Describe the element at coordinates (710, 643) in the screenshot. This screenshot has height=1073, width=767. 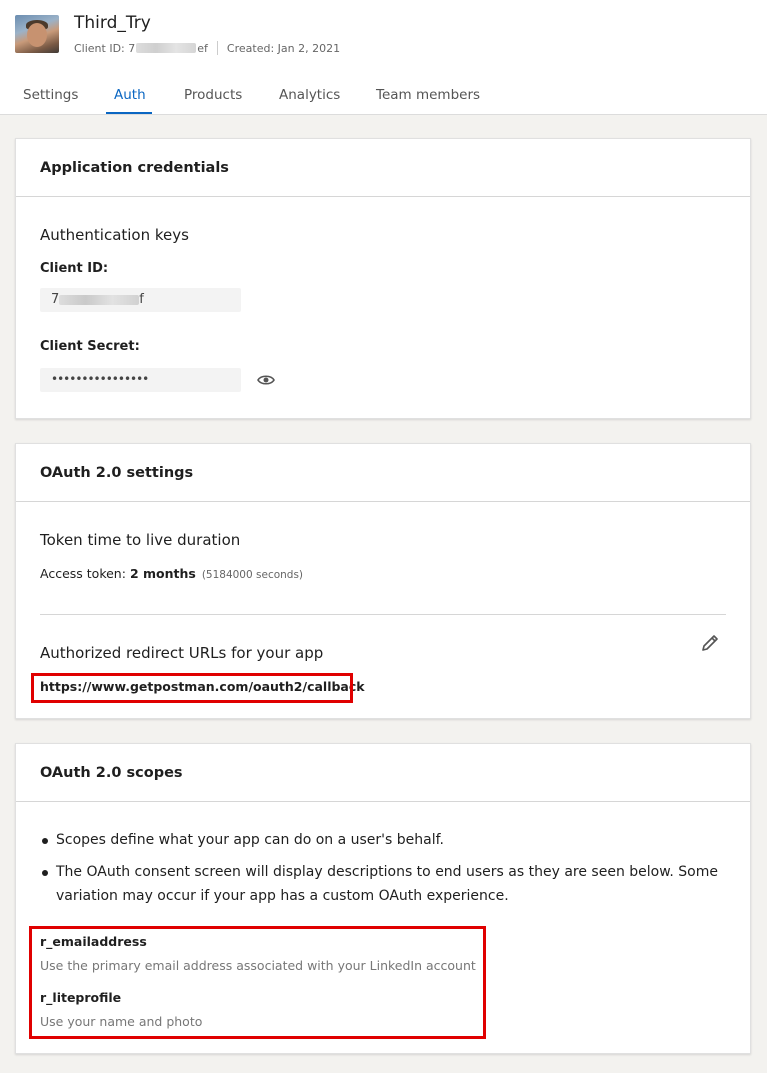
I see `pencil-icon` at that location.